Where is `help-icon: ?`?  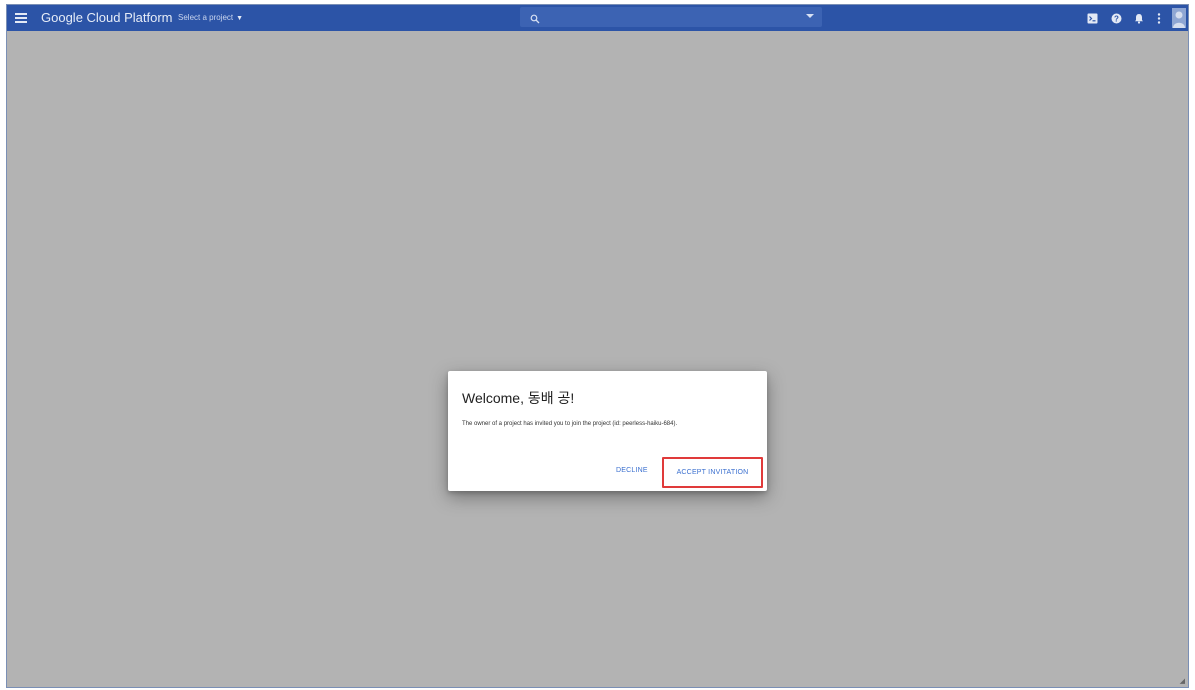 help-icon: ? is located at coordinates (1116, 20).